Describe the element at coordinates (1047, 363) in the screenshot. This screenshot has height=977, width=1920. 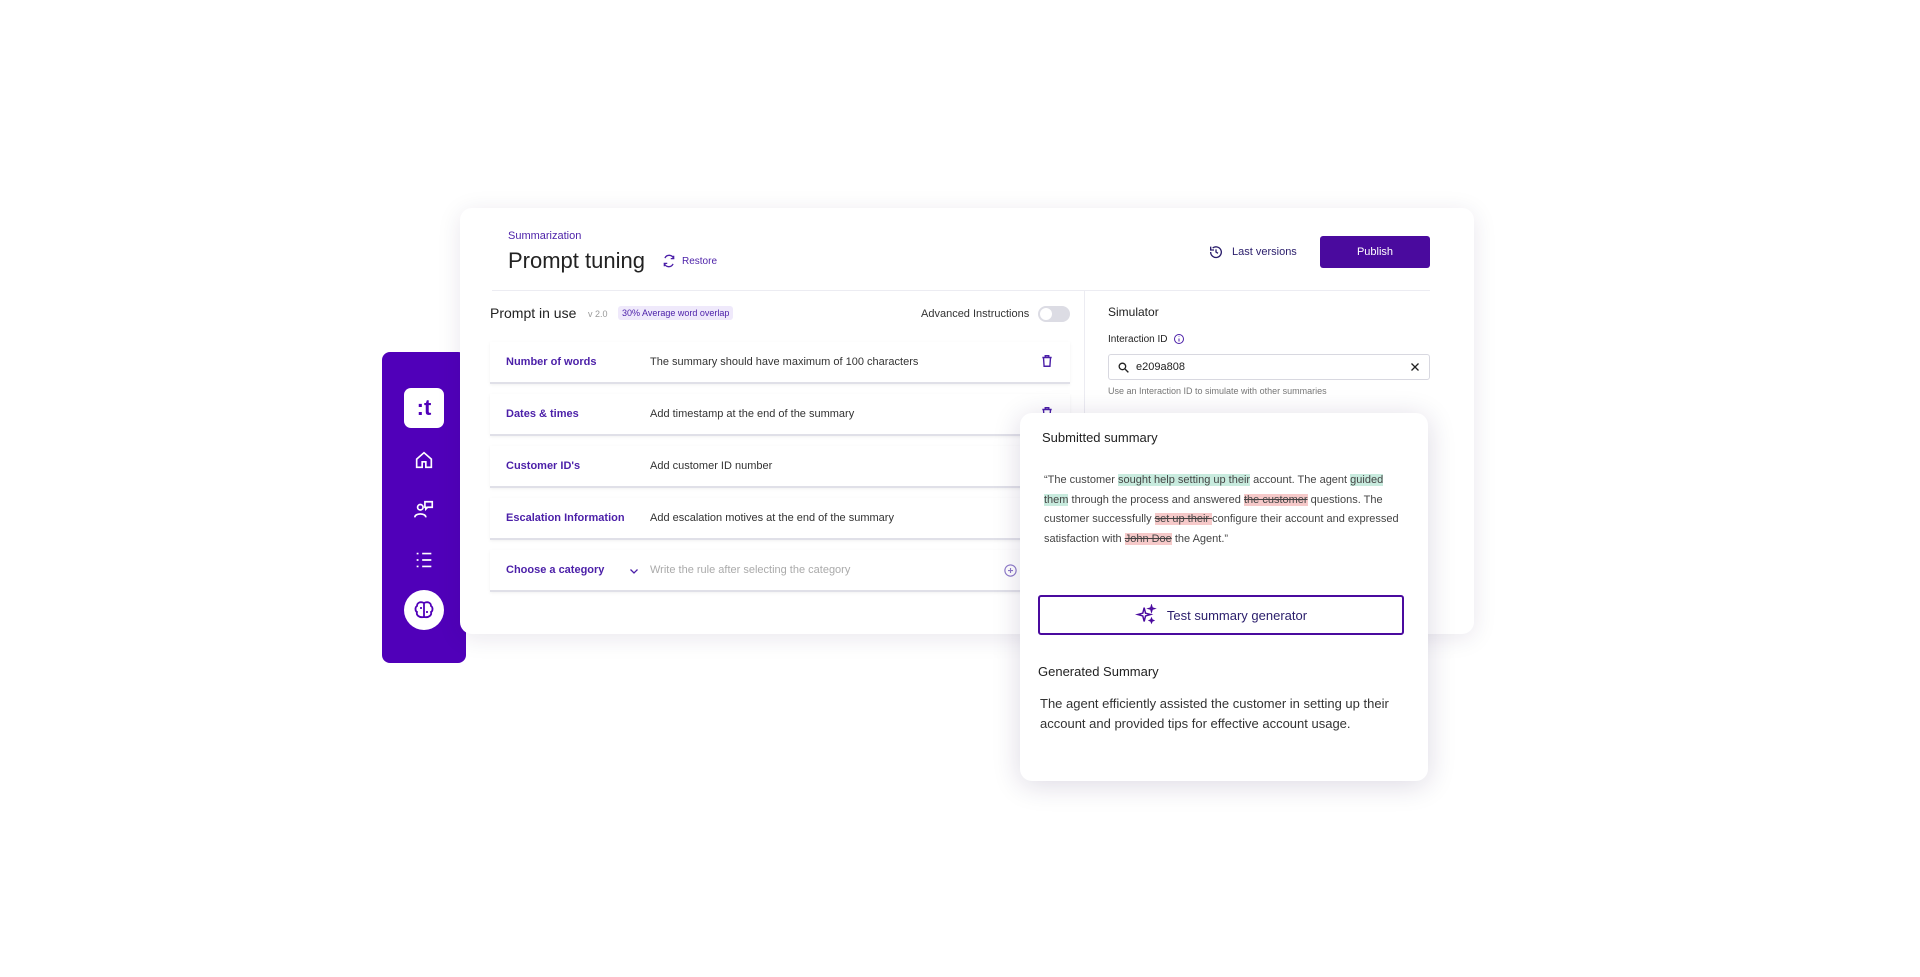
I see `trash-icon` at that location.